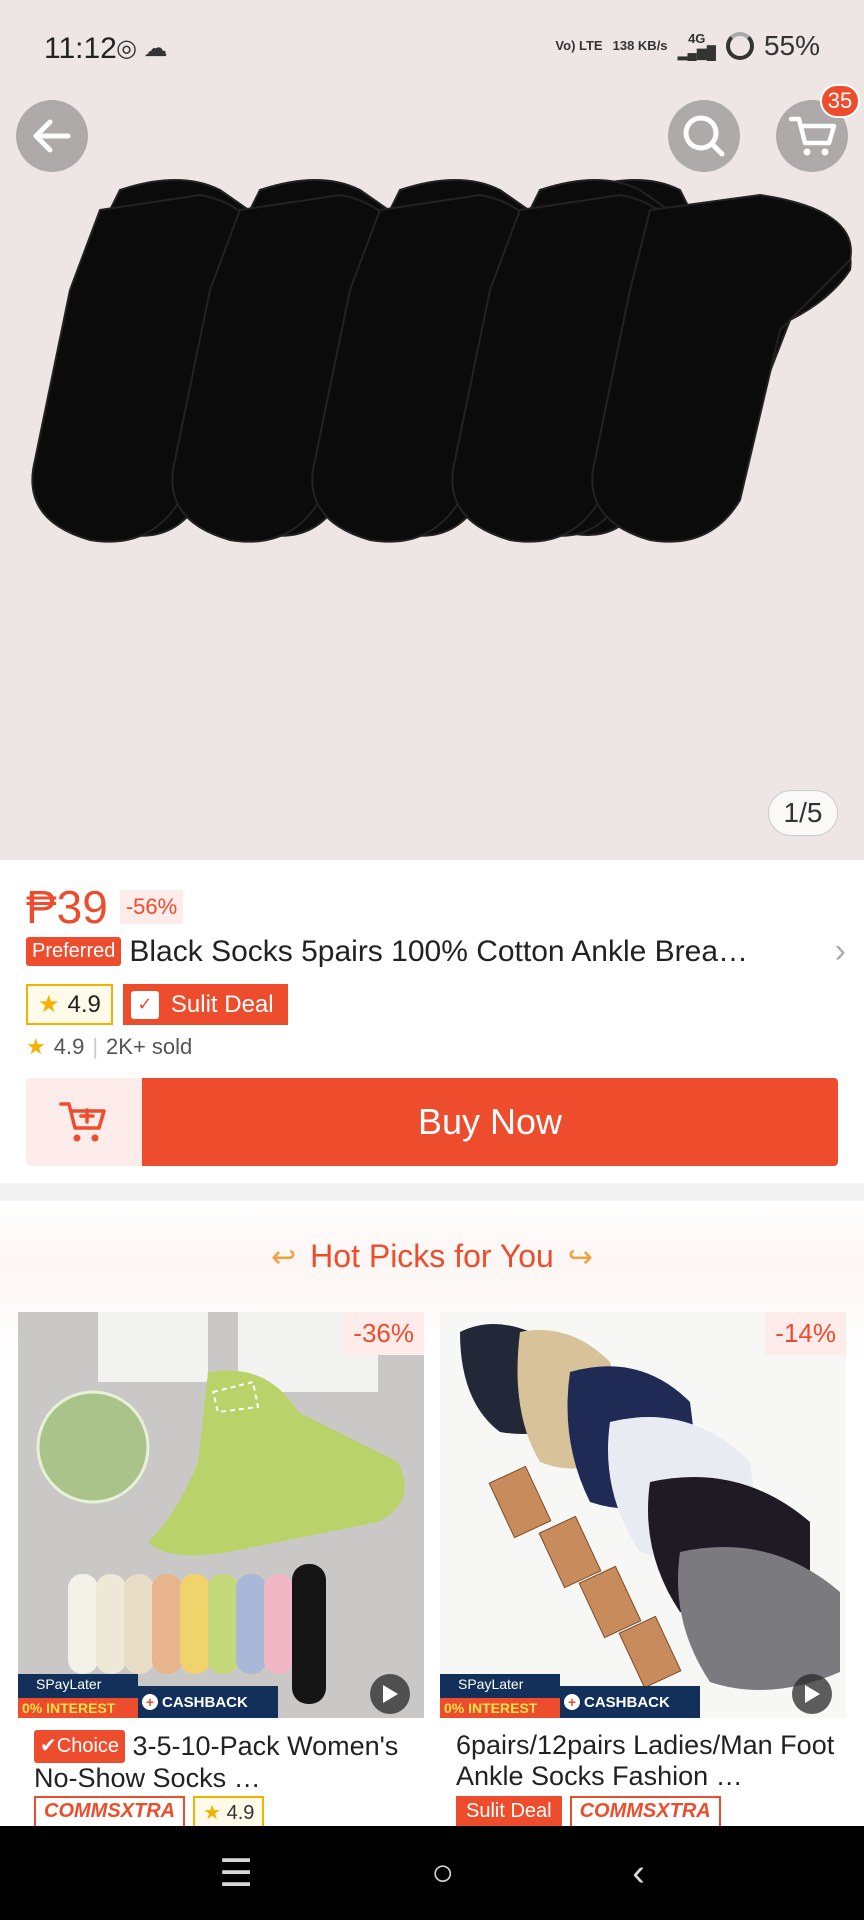 Image resolution: width=864 pixels, height=1920 pixels. I want to click on hot-picks-title-text: Hot Picks for You, so click(432, 1256).